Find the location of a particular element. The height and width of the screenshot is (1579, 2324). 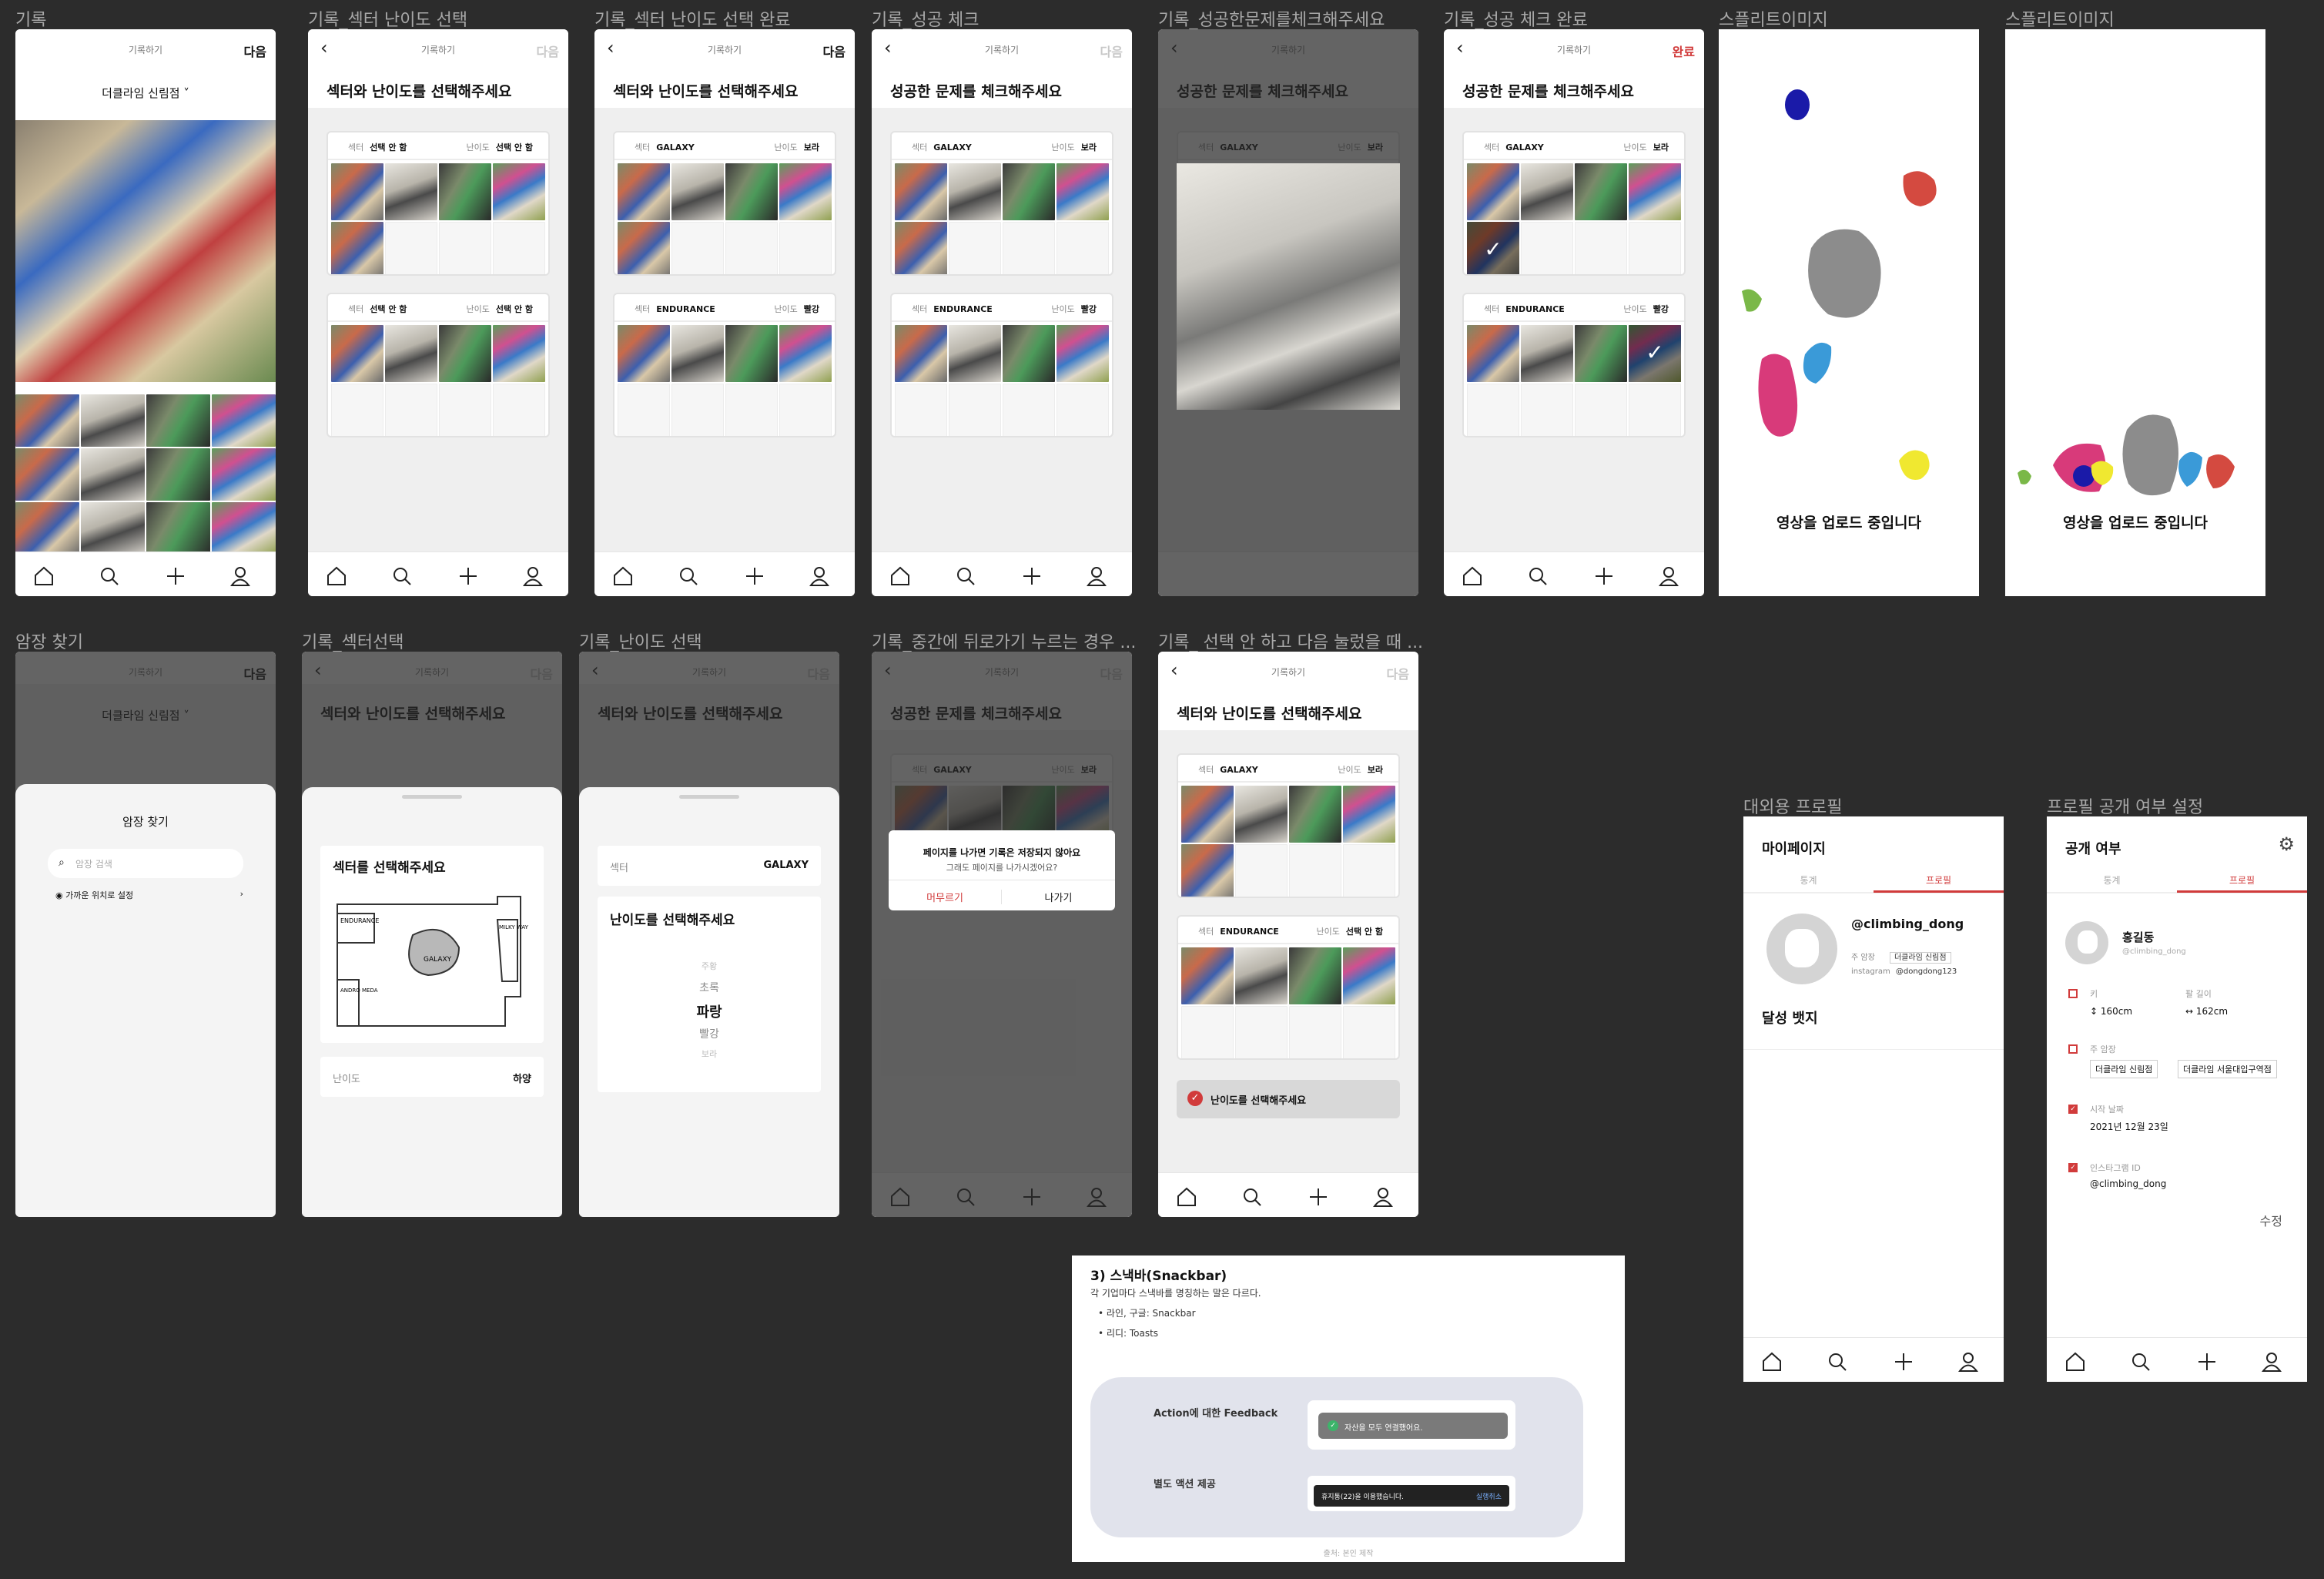

leave-button: 나가기 is located at coordinates (1058, 897).